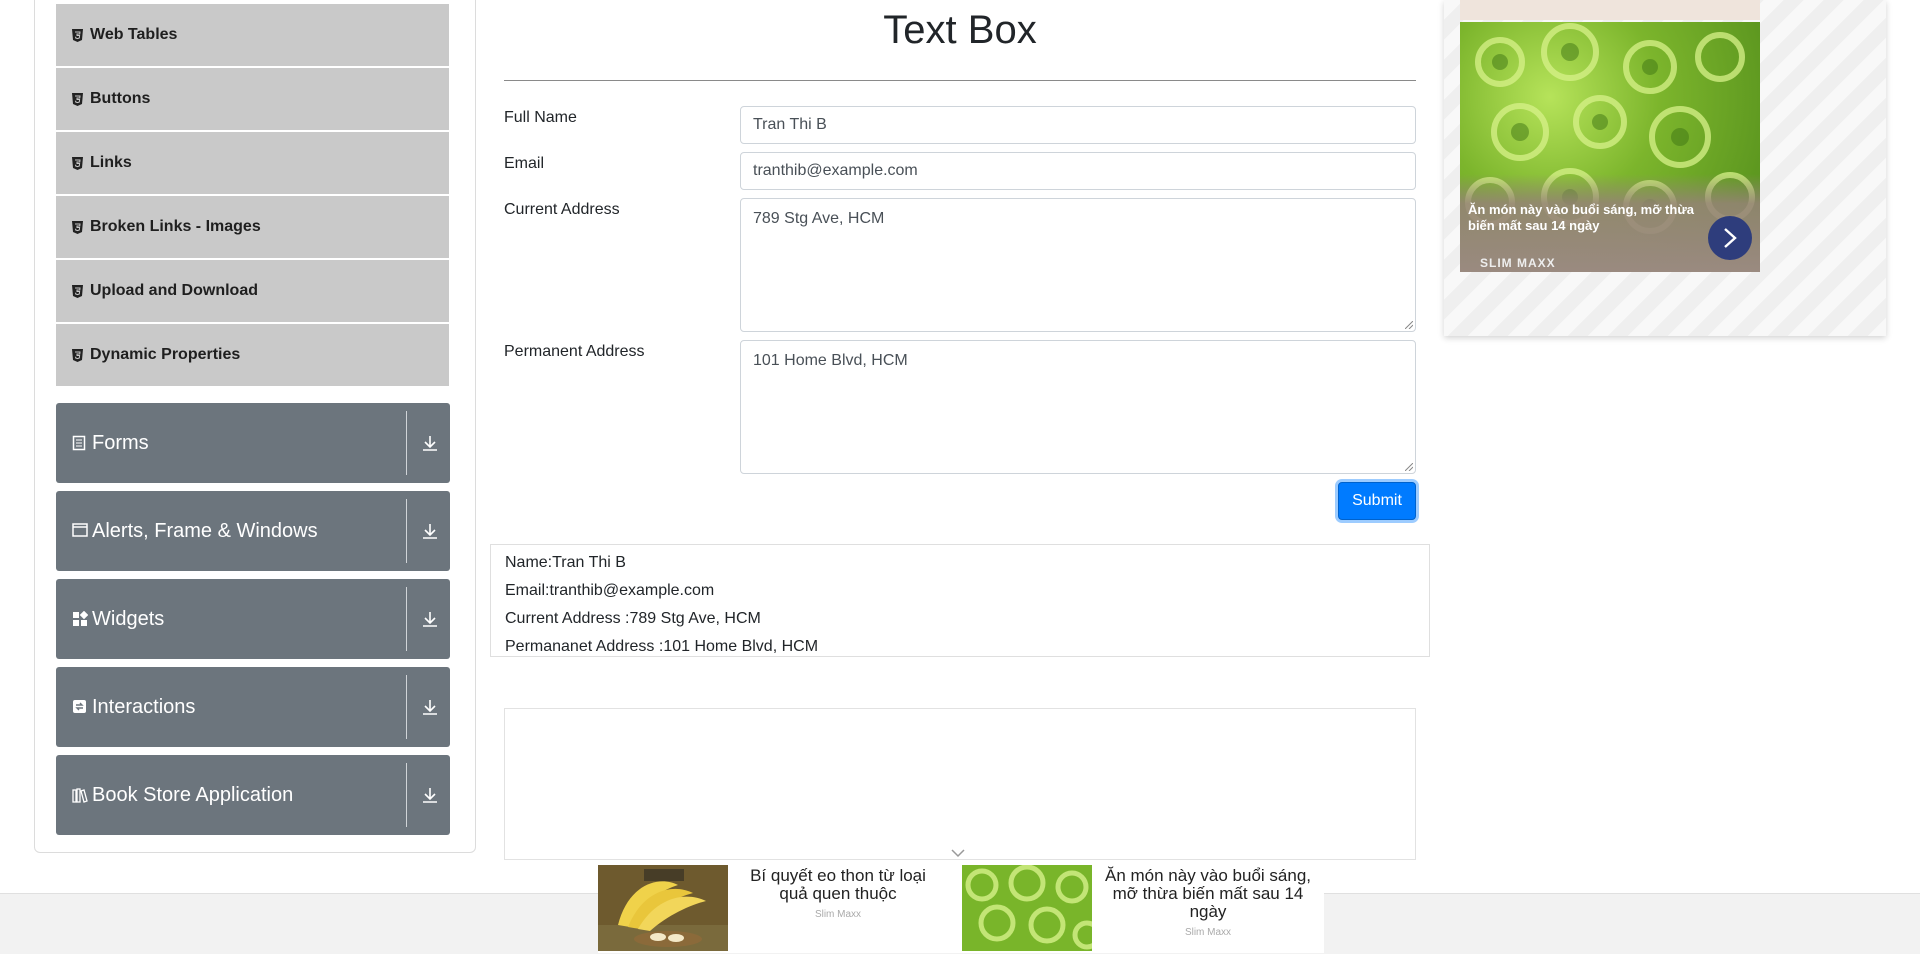 This screenshot has width=1920, height=954. I want to click on interactions-icon, so click(80, 707).